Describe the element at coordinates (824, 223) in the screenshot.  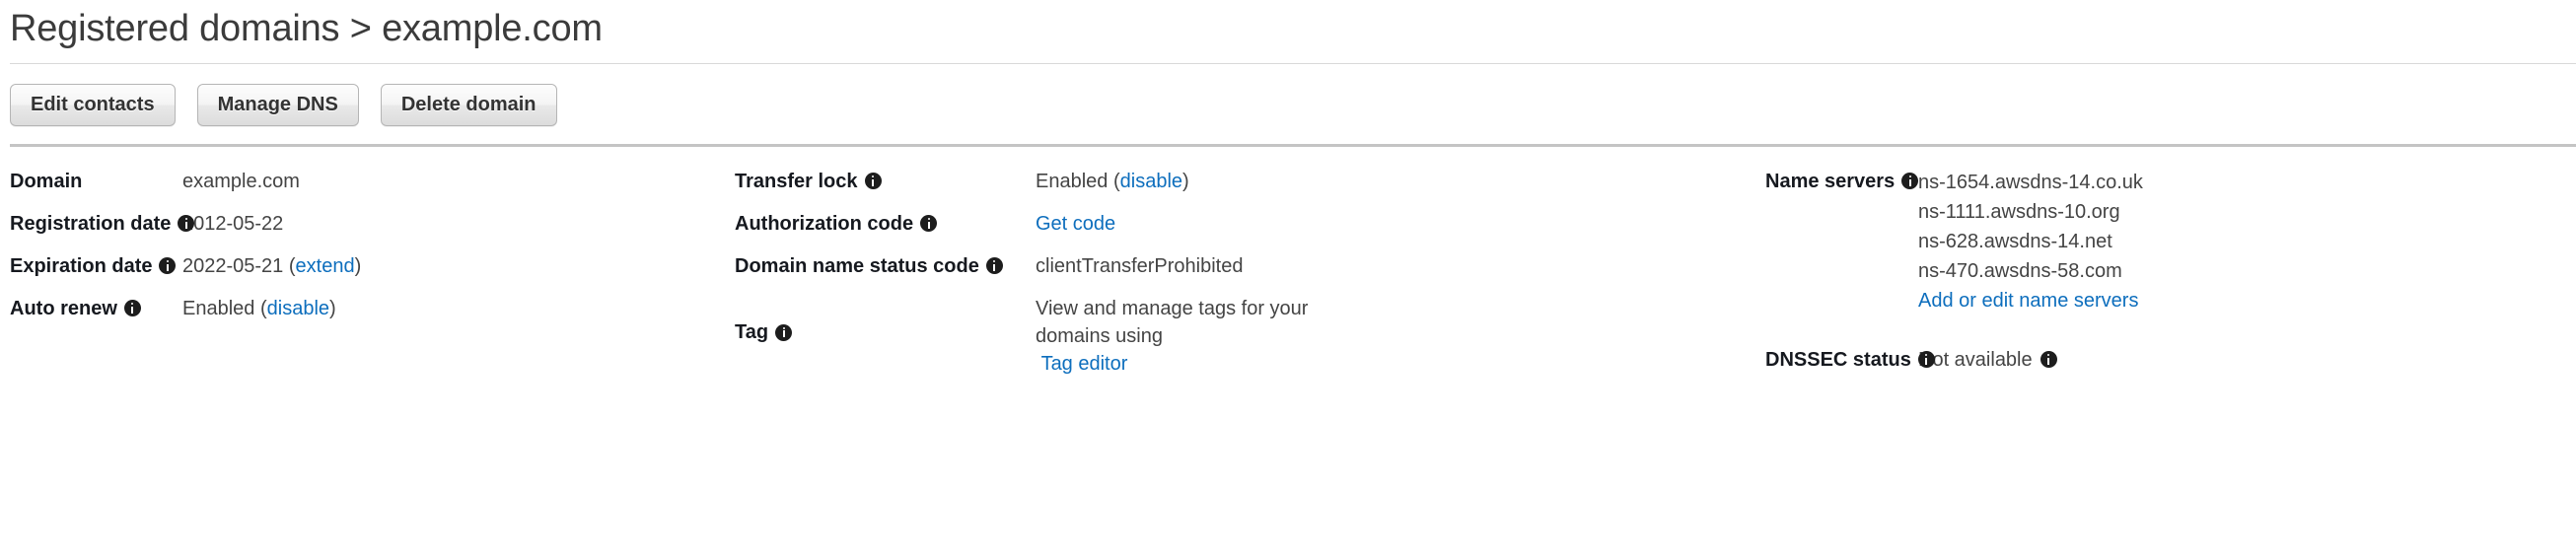
I see `authorization-code-label-text: Authorization code` at that location.